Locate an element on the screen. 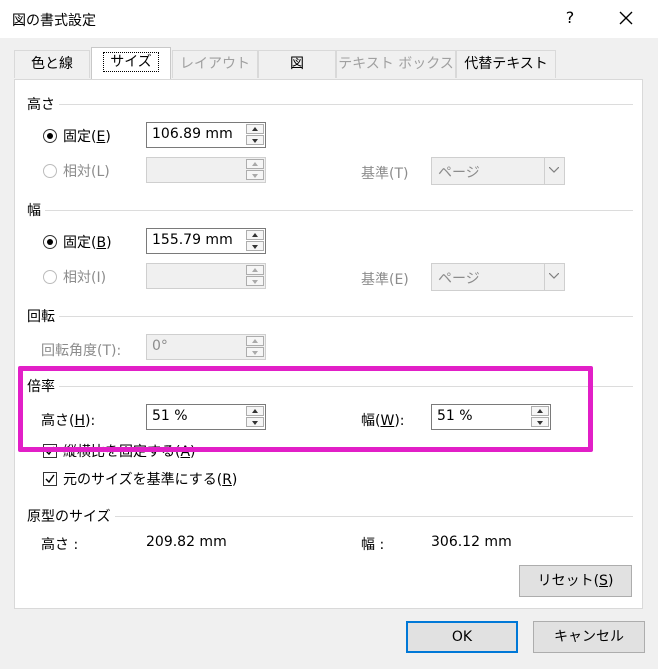 The width and height of the screenshot is (658, 669). tab-size: サイズ is located at coordinates (131, 63).